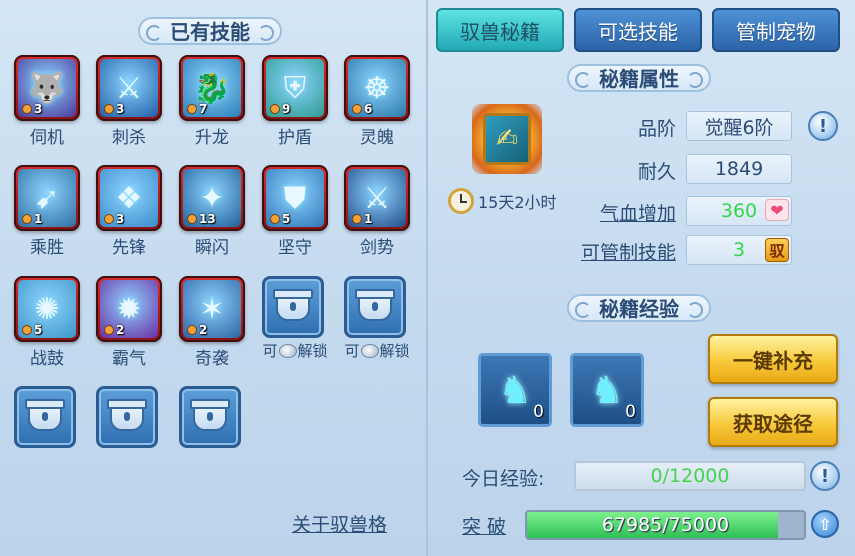 The image size is (855, 556). Describe the element at coordinates (212, 88) in the screenshot. I see `skill-frame: 🐉 7` at that location.